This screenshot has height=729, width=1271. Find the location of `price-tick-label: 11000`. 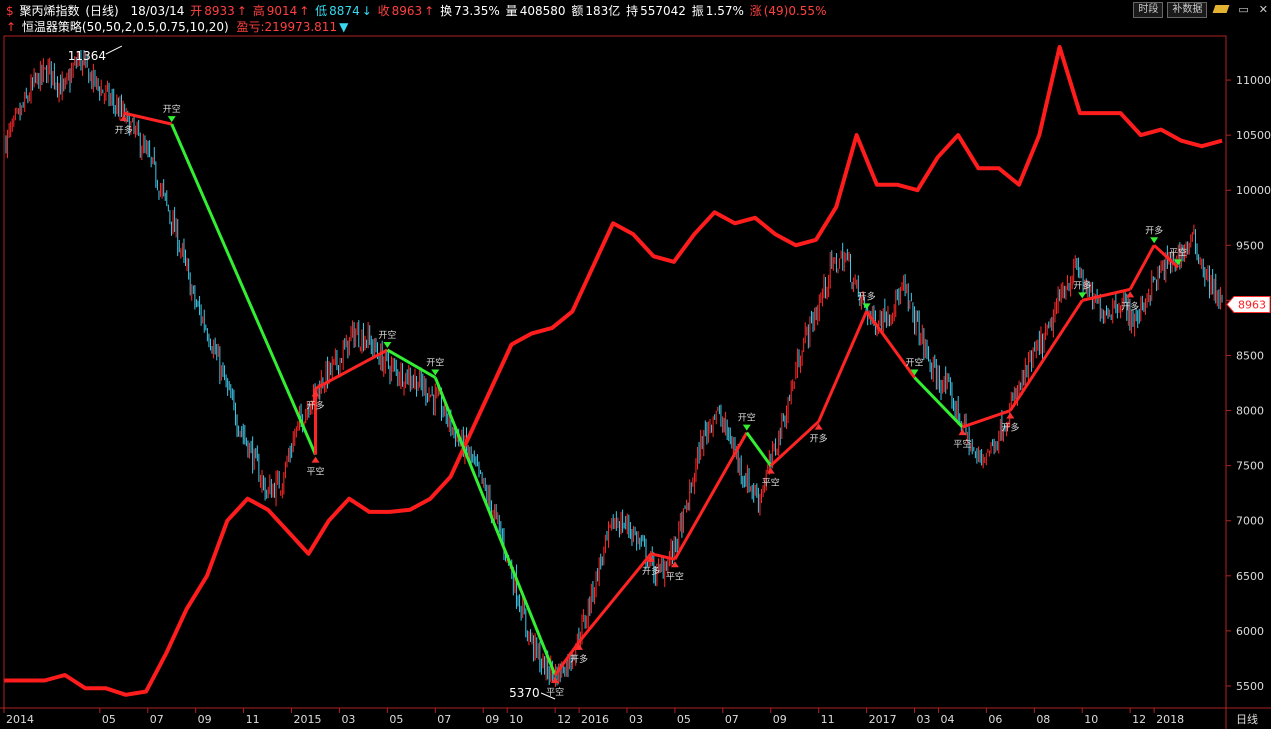

price-tick-label: 11000 is located at coordinates (1253, 80).